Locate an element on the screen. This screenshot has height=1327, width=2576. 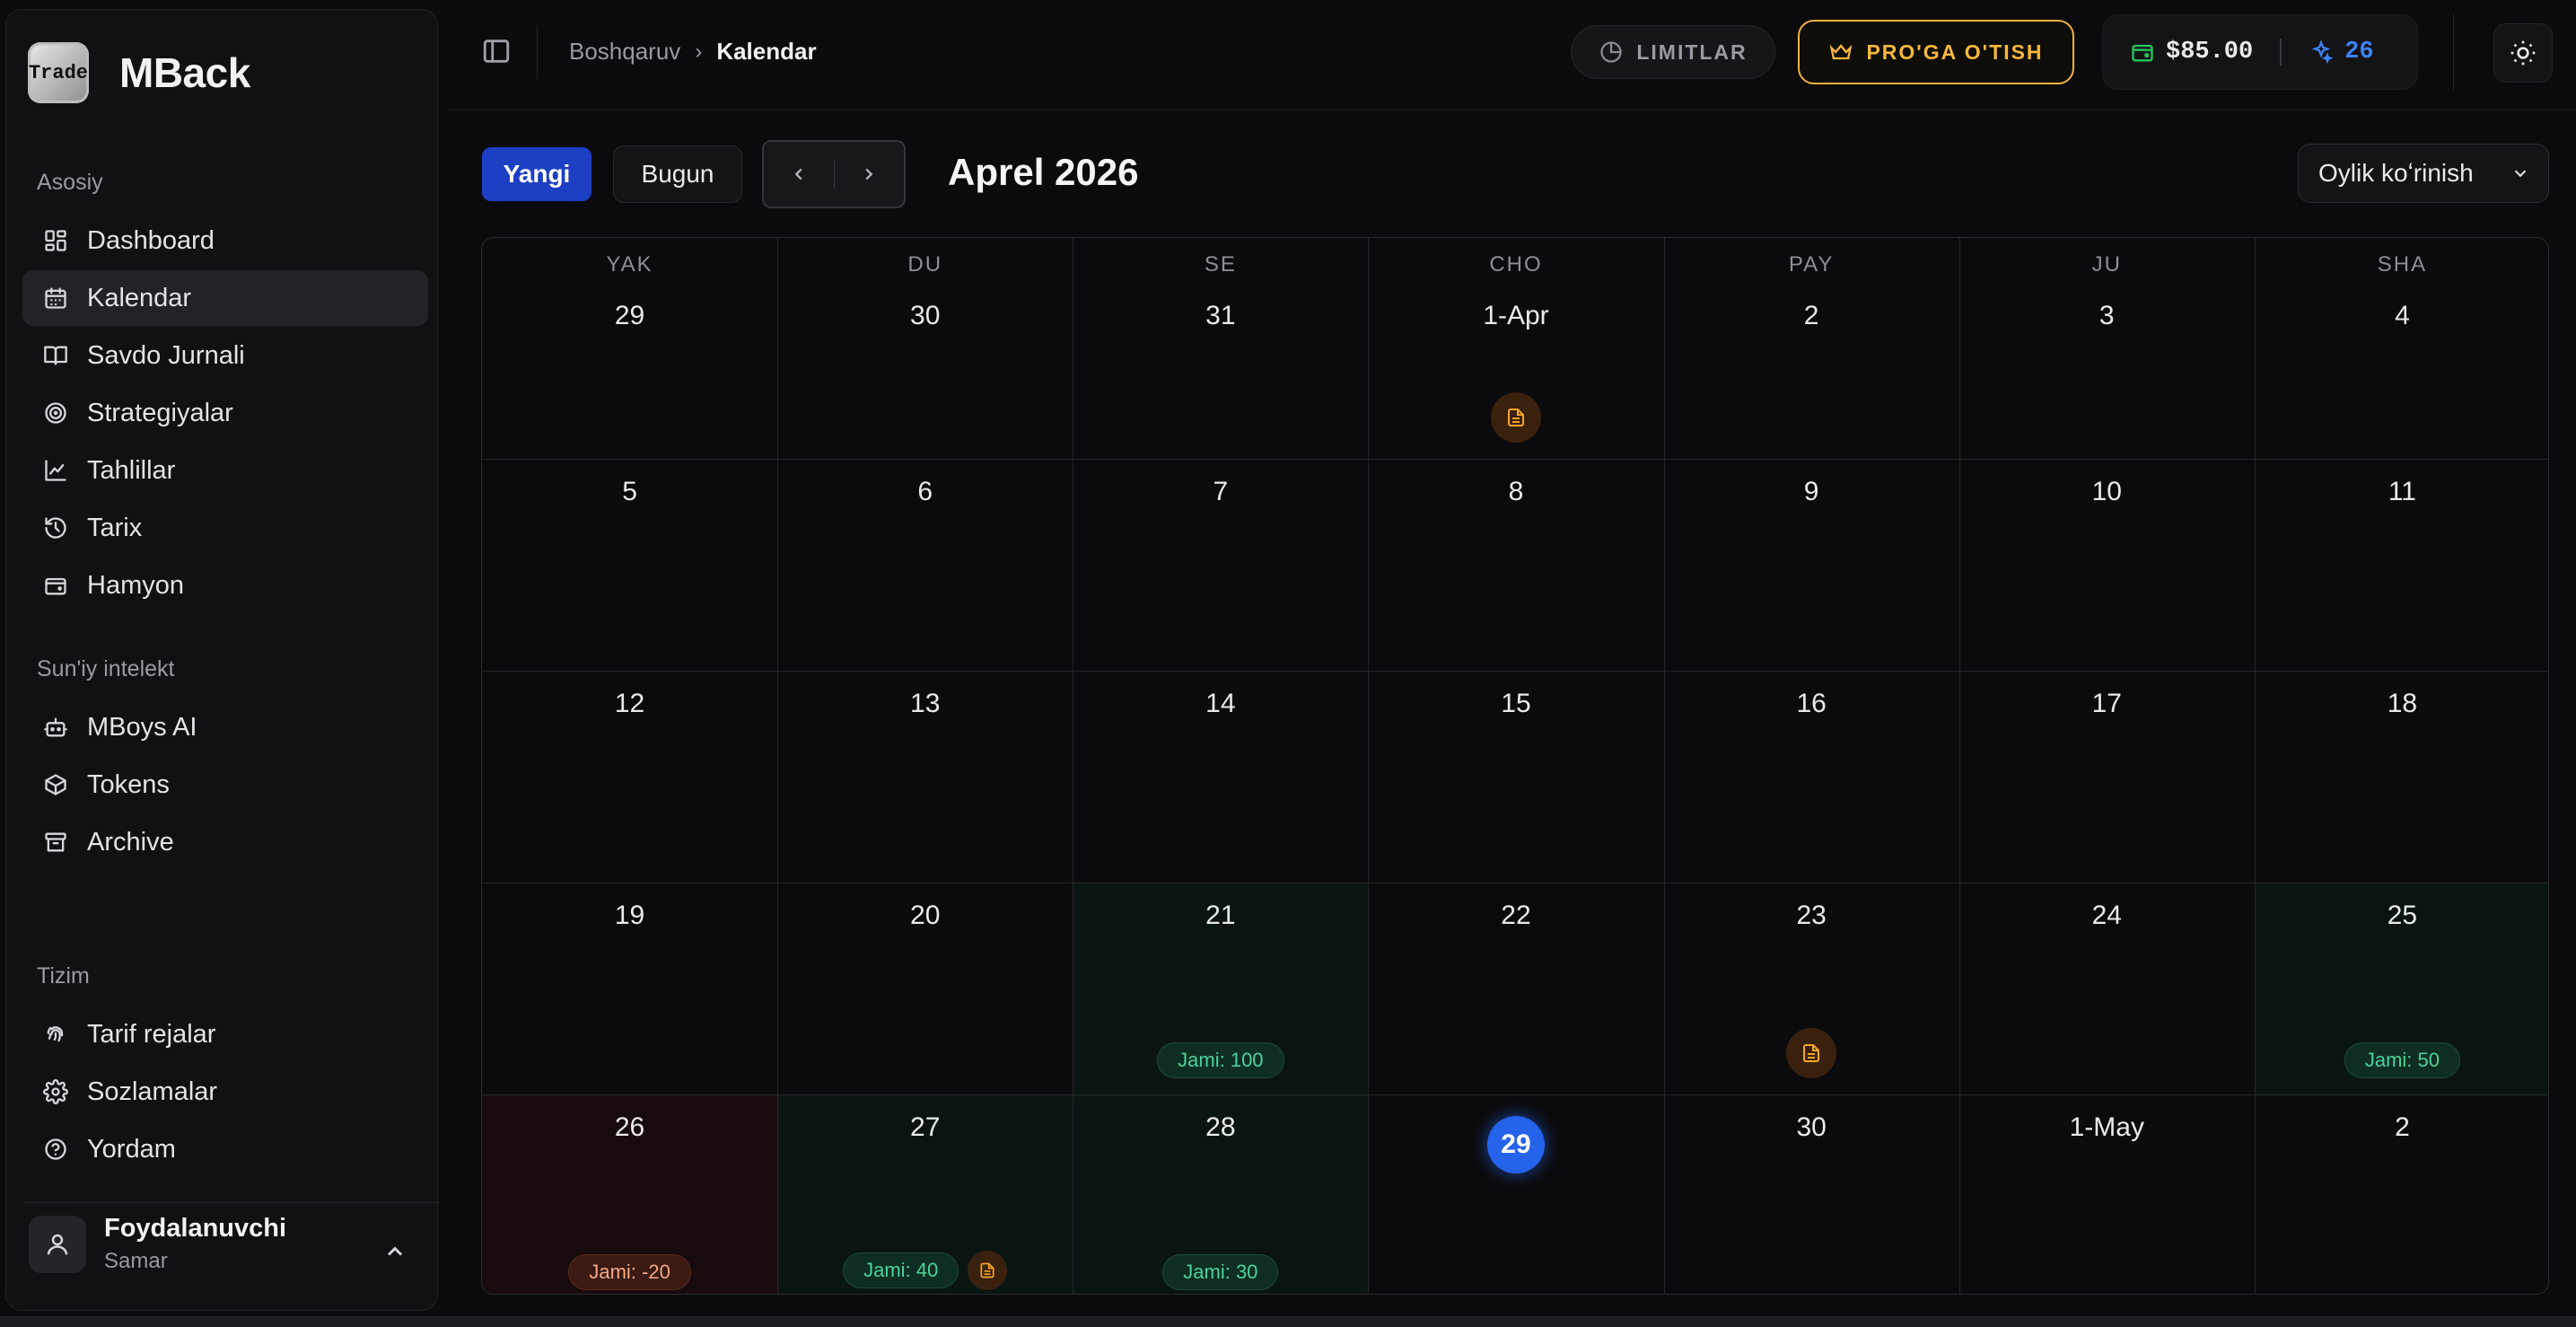
sidebar-item-label: Tokens is located at coordinates (128, 784).